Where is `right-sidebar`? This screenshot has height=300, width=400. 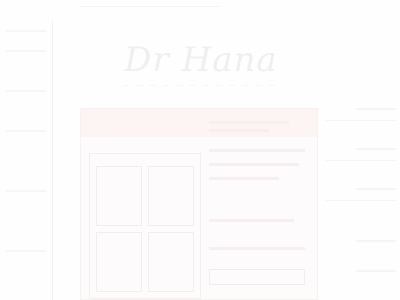
right-sidebar is located at coordinates (363, 200).